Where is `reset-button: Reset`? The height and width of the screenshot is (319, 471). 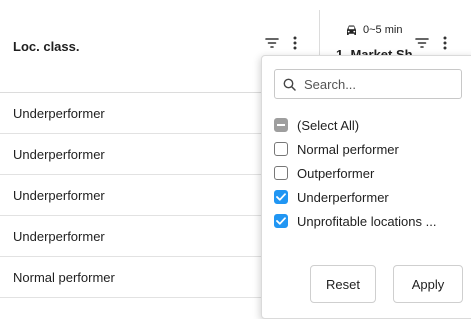
reset-button: Reset is located at coordinates (343, 284).